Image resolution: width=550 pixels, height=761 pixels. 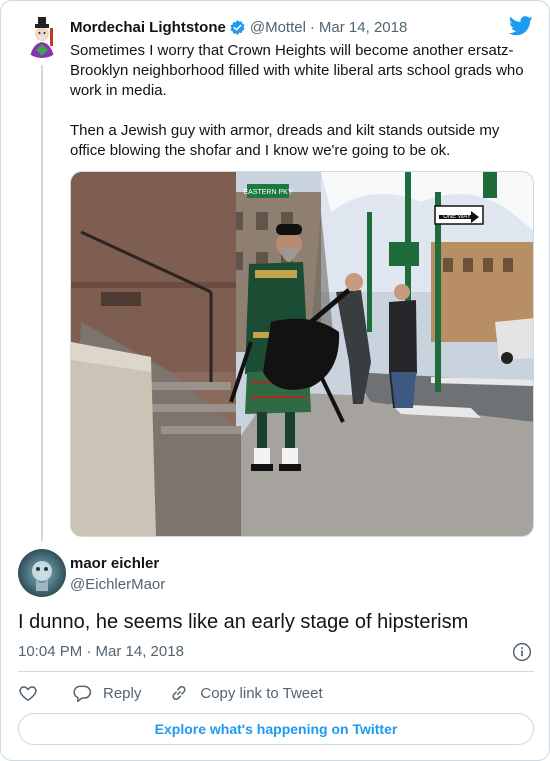 I want to click on author-avatar, so click(x=42, y=573).